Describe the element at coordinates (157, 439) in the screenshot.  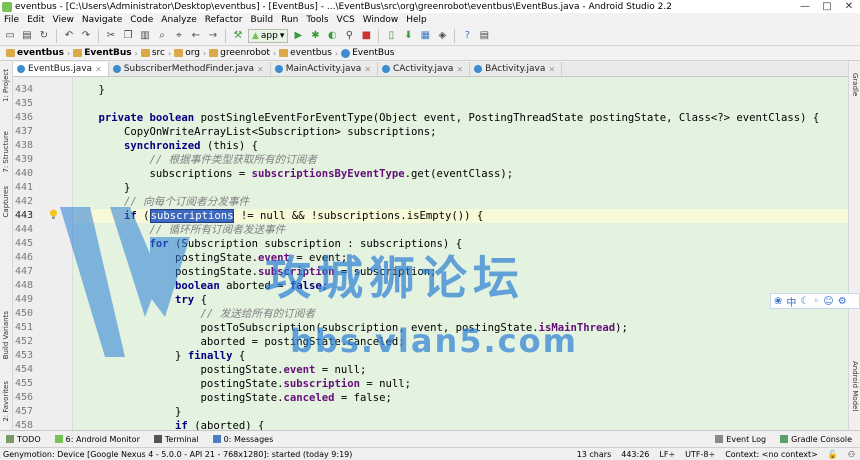
I see `terminal-icon` at that location.